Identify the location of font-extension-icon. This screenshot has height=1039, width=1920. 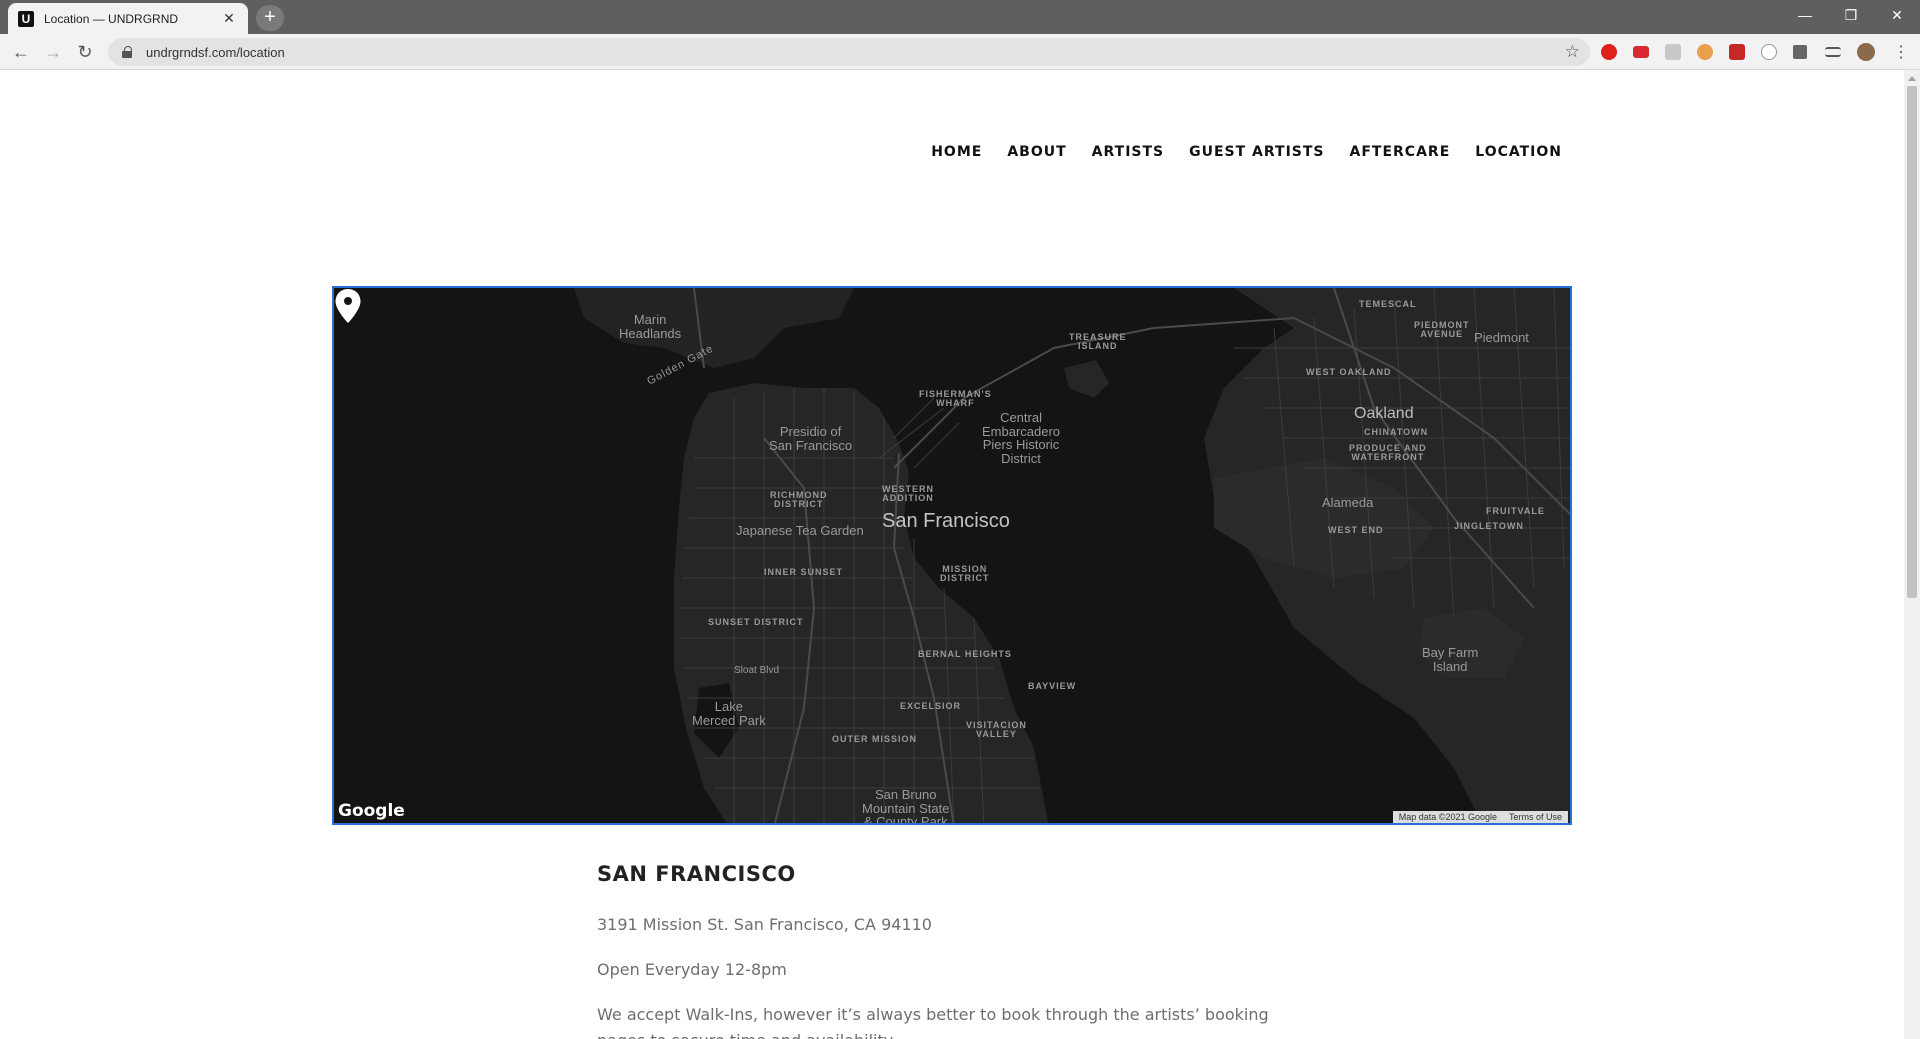
(1769, 52).